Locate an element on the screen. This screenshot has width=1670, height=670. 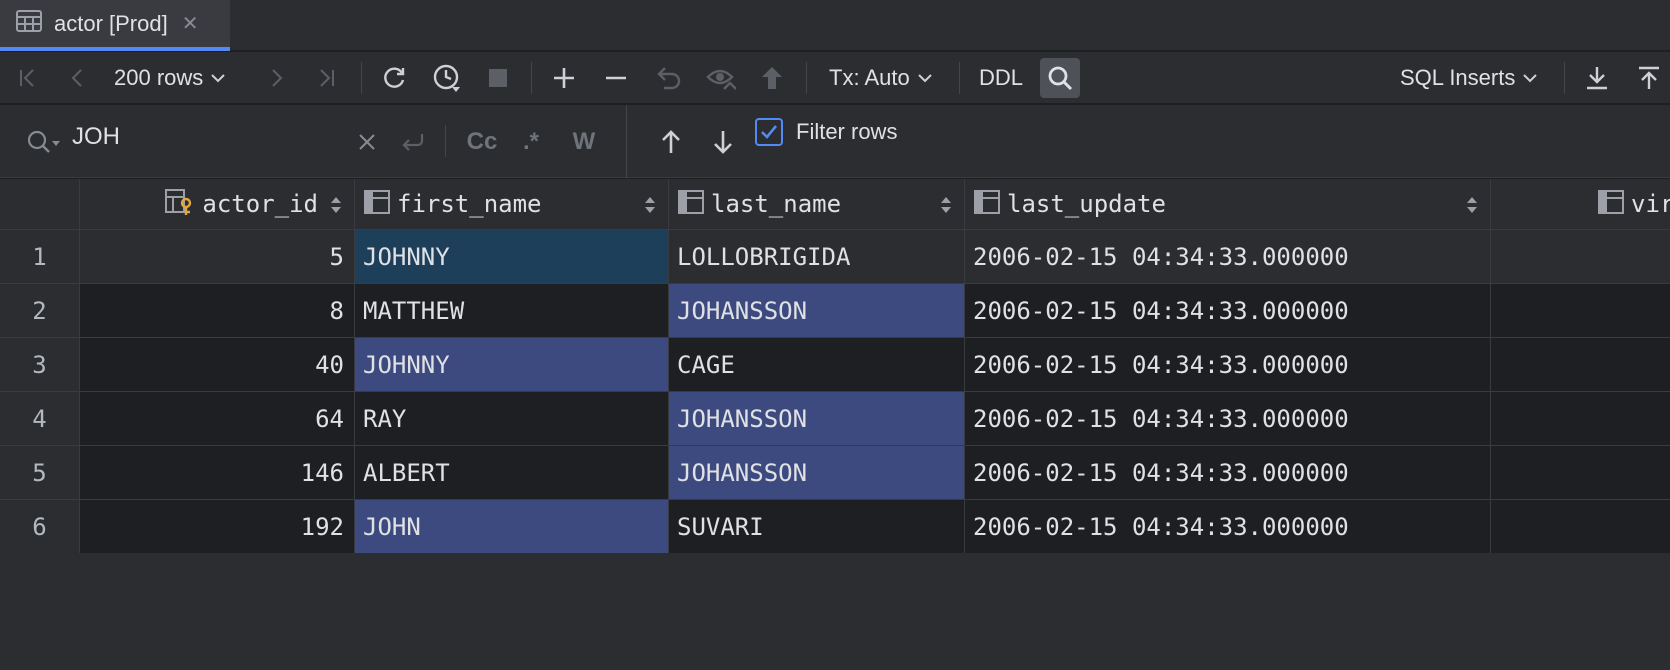
column-header-vir: vir is located at coordinates (1580, 204).